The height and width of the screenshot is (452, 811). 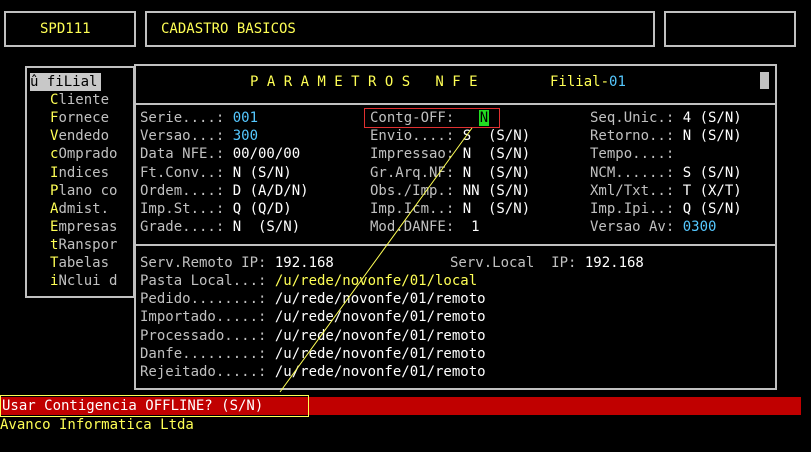 What do you see at coordinates (97, 425) in the screenshot?
I see `company-name: Avanco Informatica Ltda` at bounding box center [97, 425].